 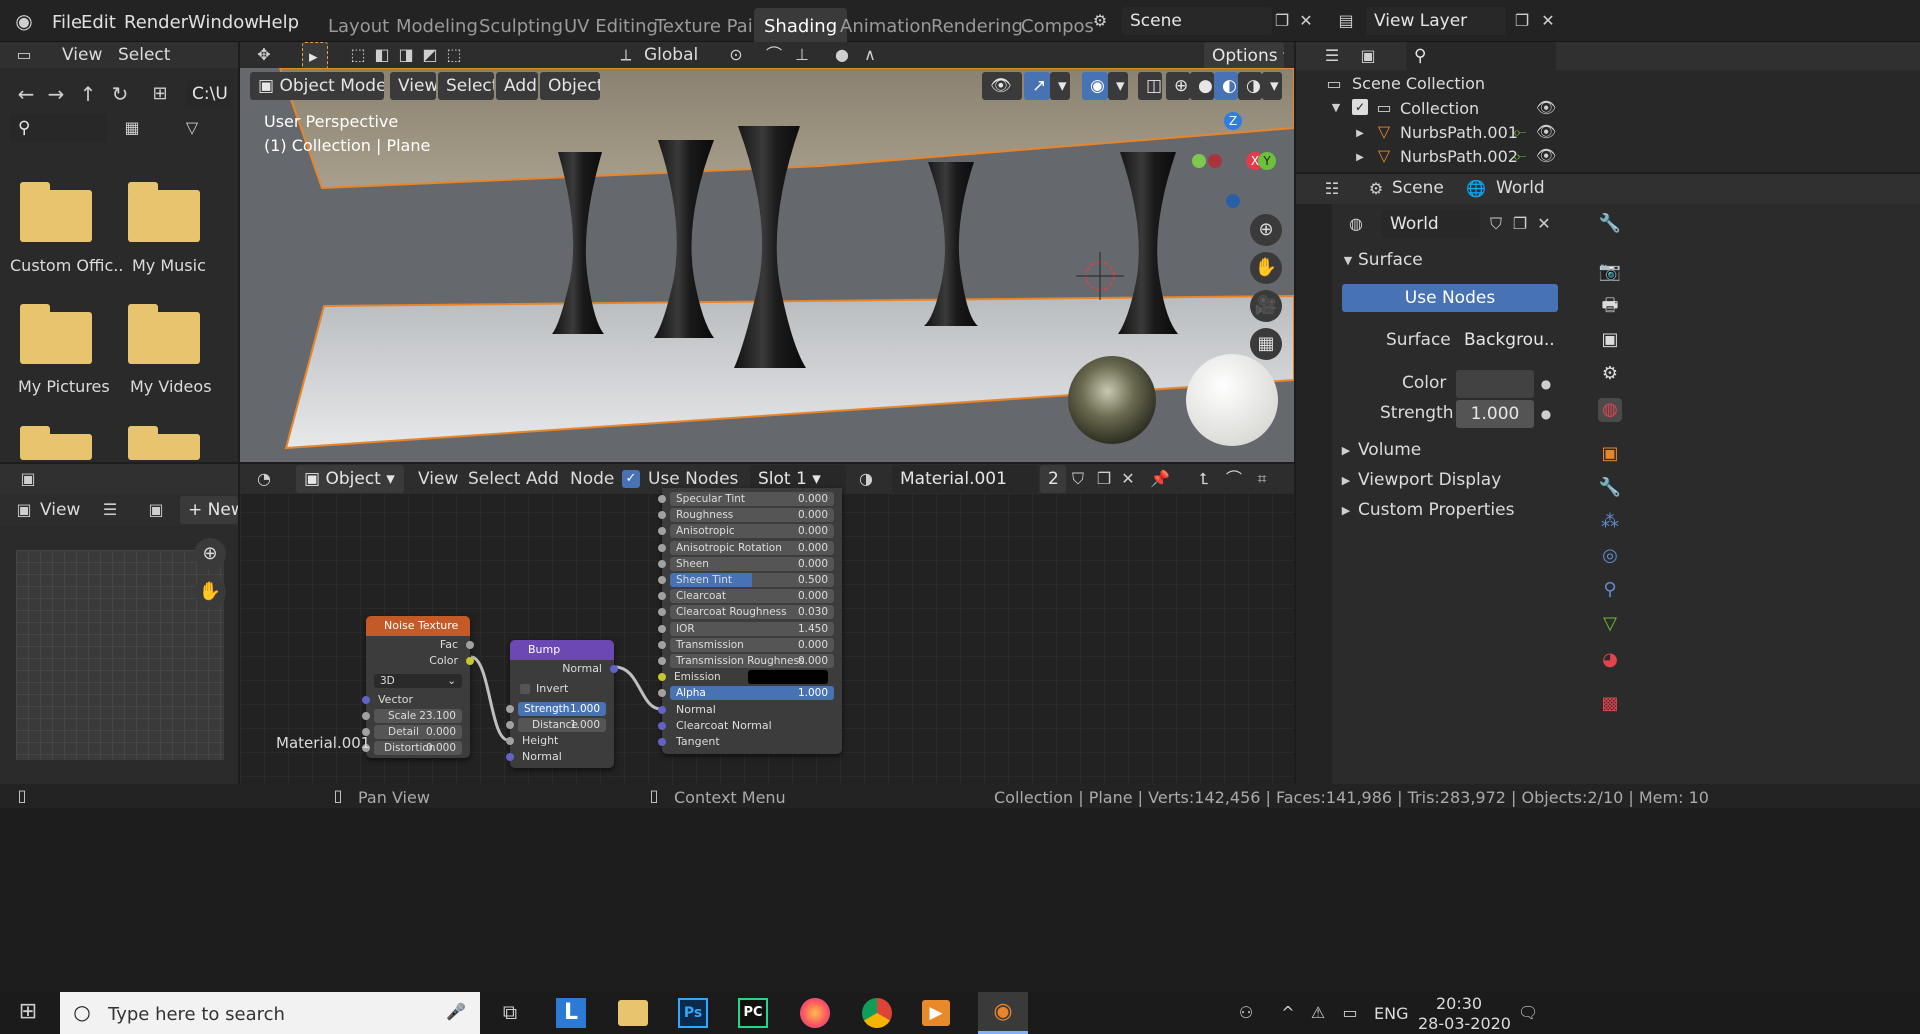 I want to click on media-player-icon: ▶, so click(x=936, y=1013).